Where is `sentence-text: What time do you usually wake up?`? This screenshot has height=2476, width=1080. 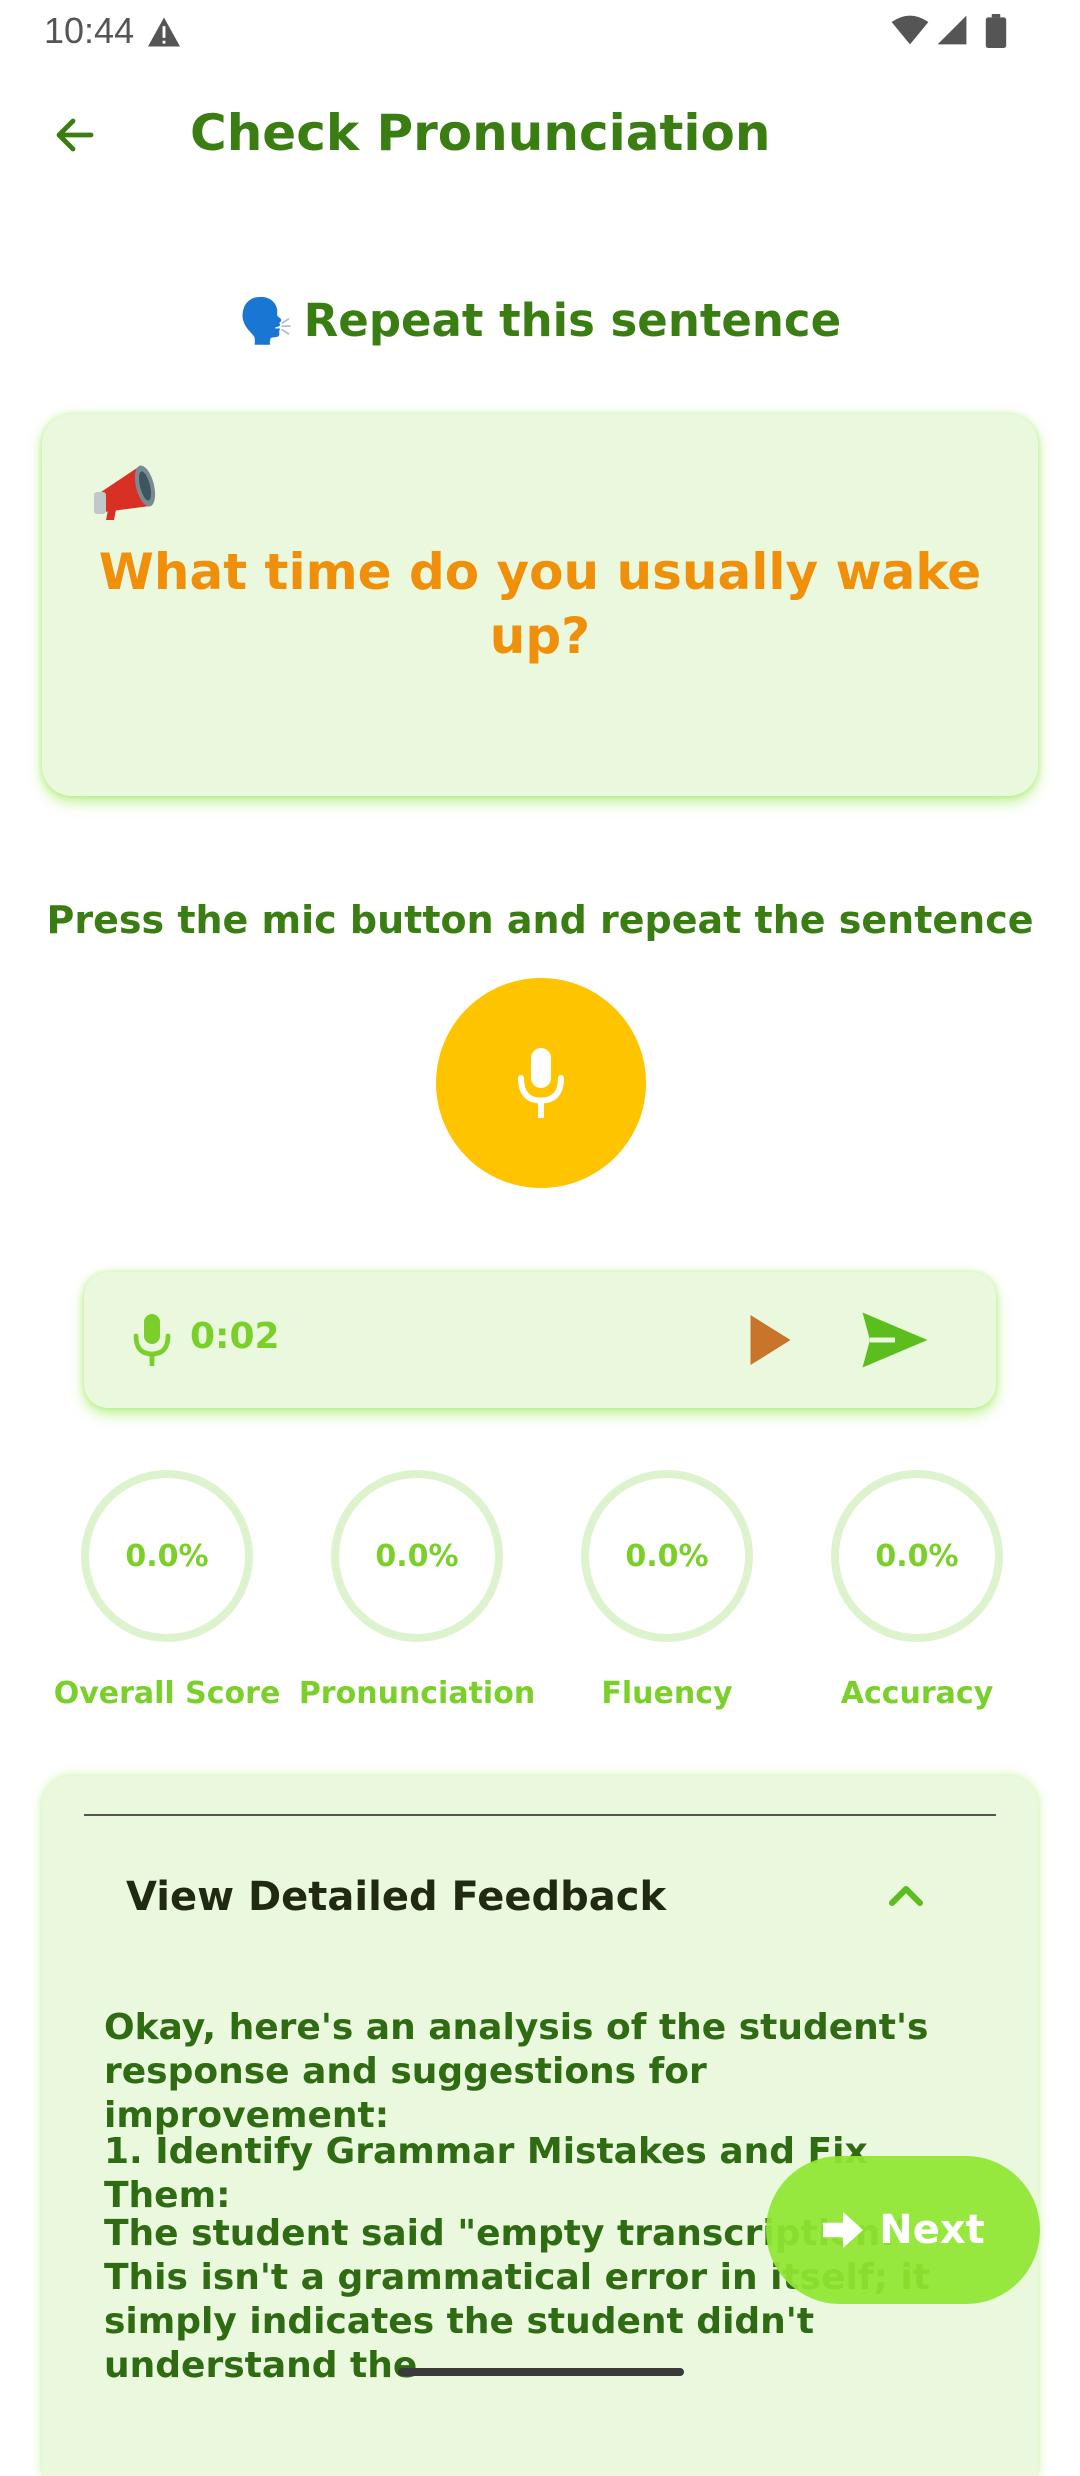
sentence-text: What time do you usually wake up? is located at coordinates (540, 604).